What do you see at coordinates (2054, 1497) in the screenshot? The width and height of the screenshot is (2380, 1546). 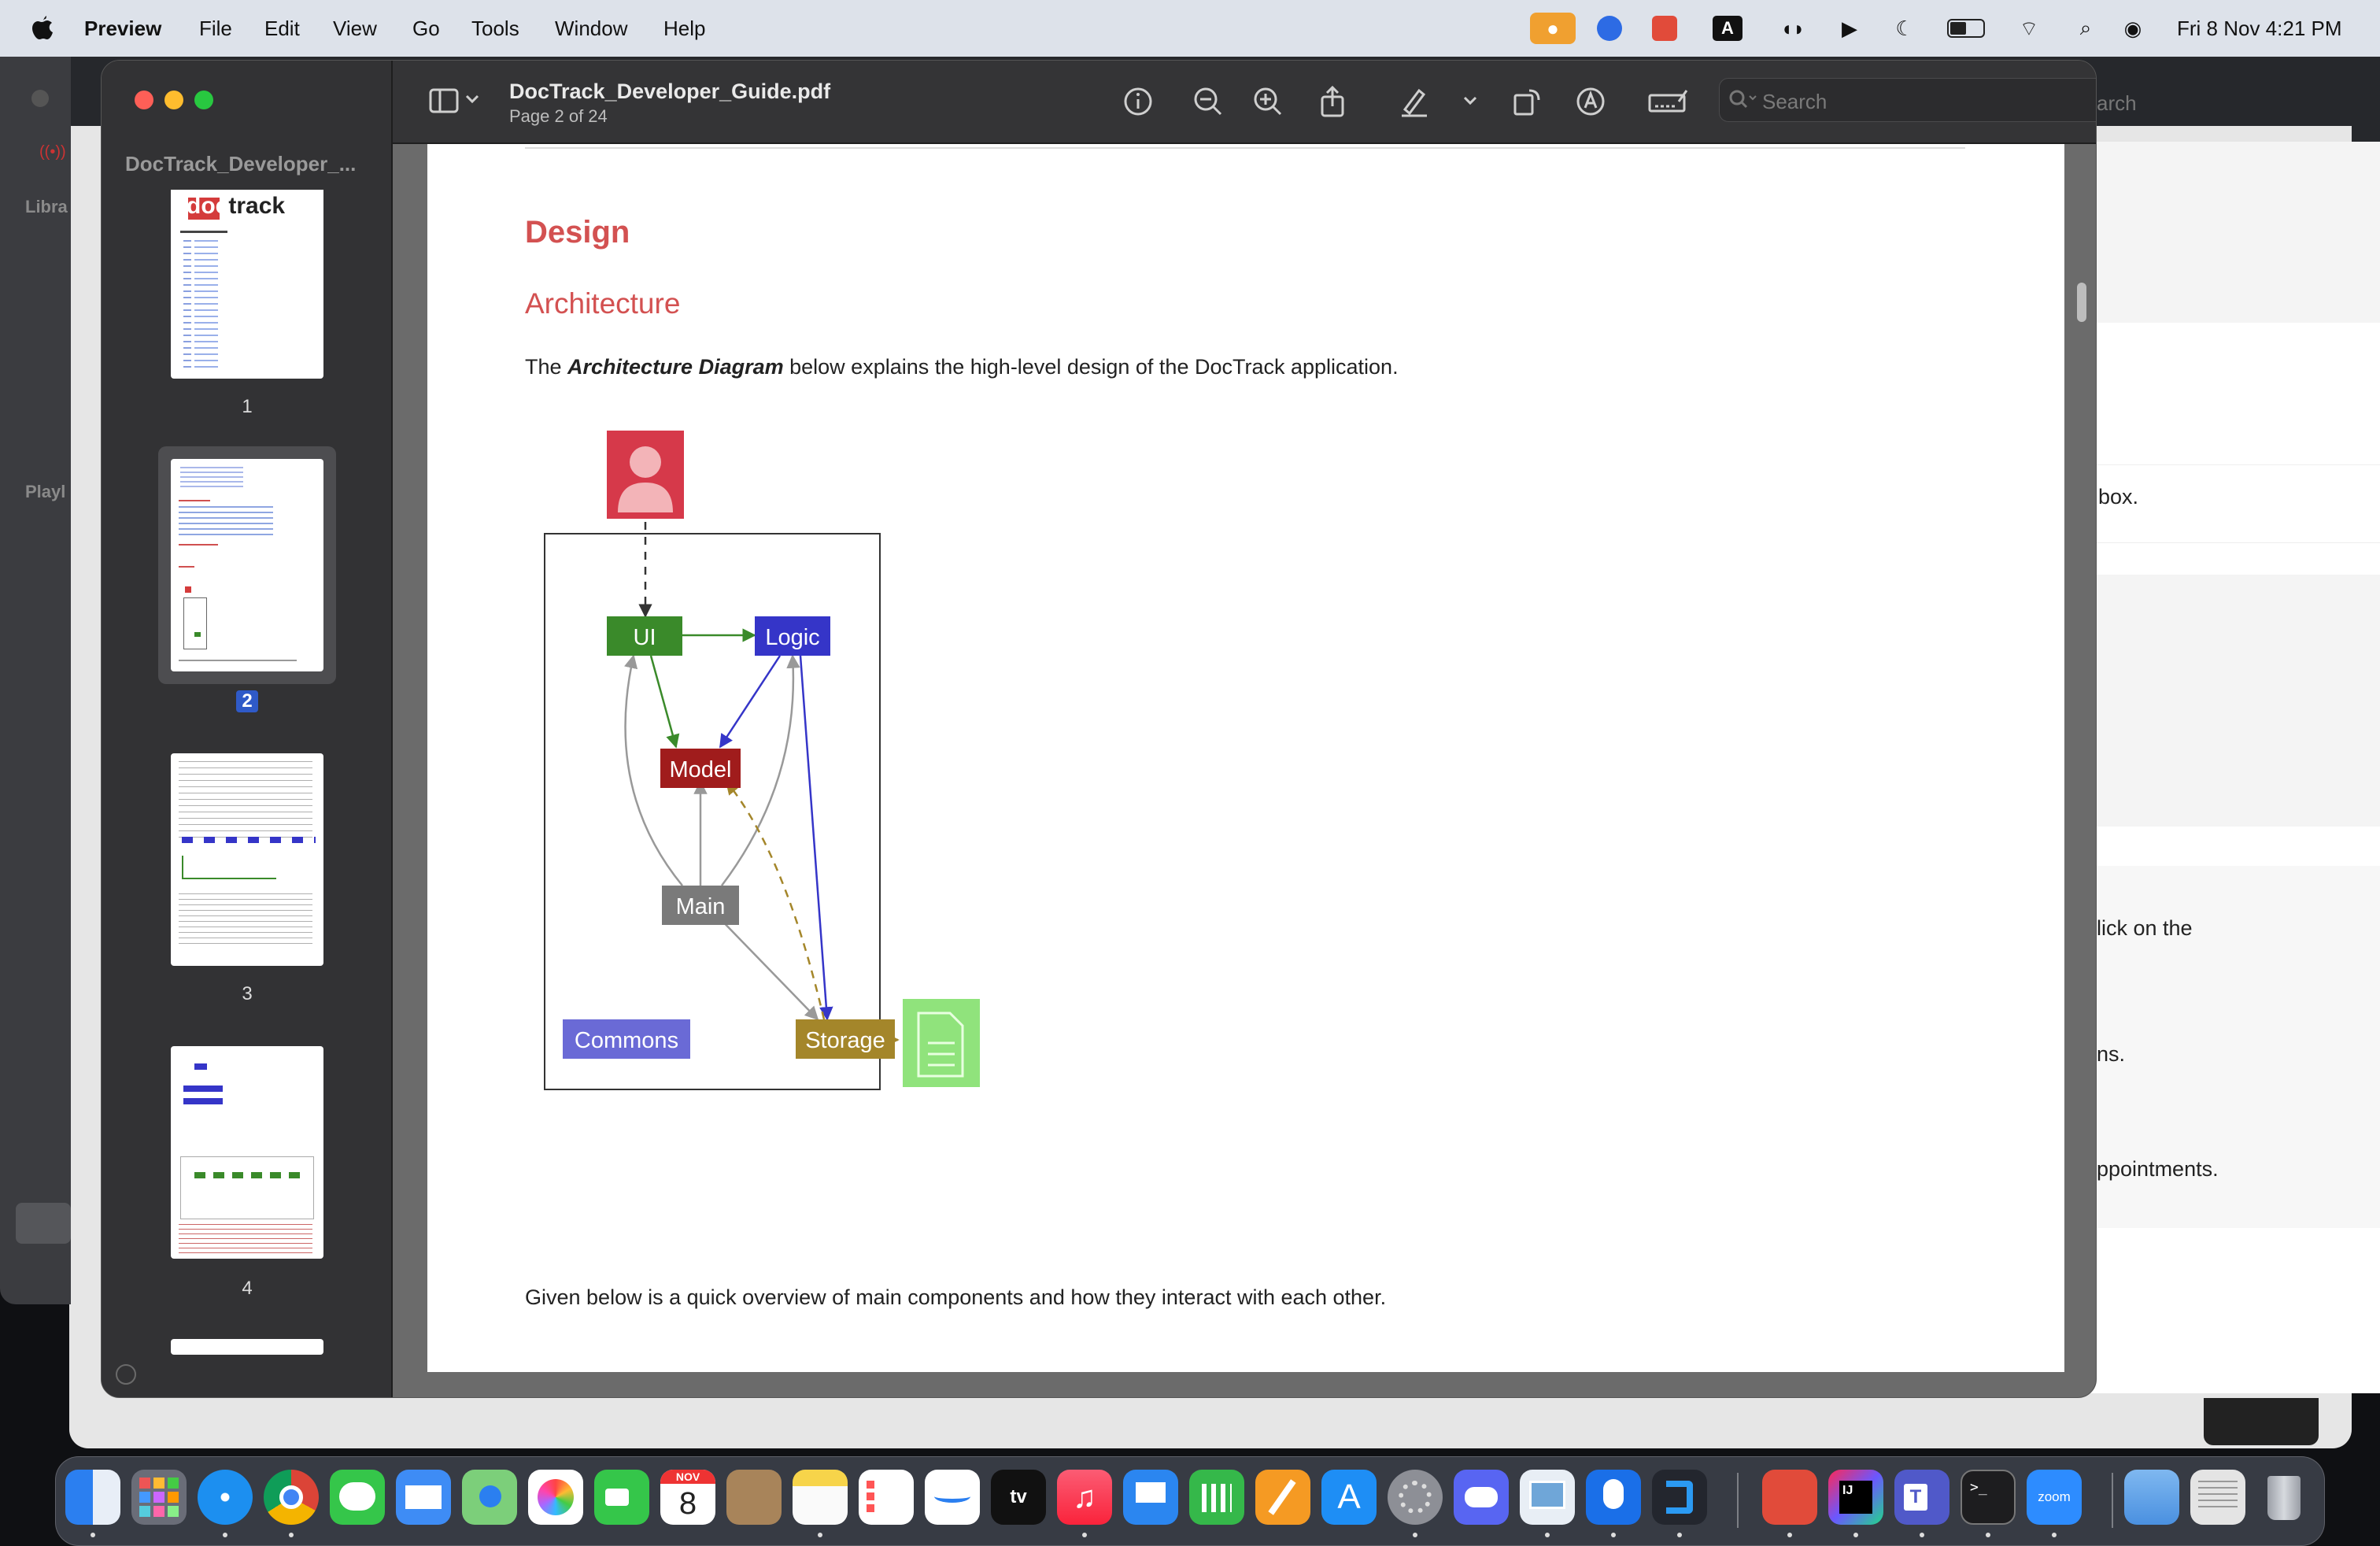 I see `zoom-app-icon: zoom` at bounding box center [2054, 1497].